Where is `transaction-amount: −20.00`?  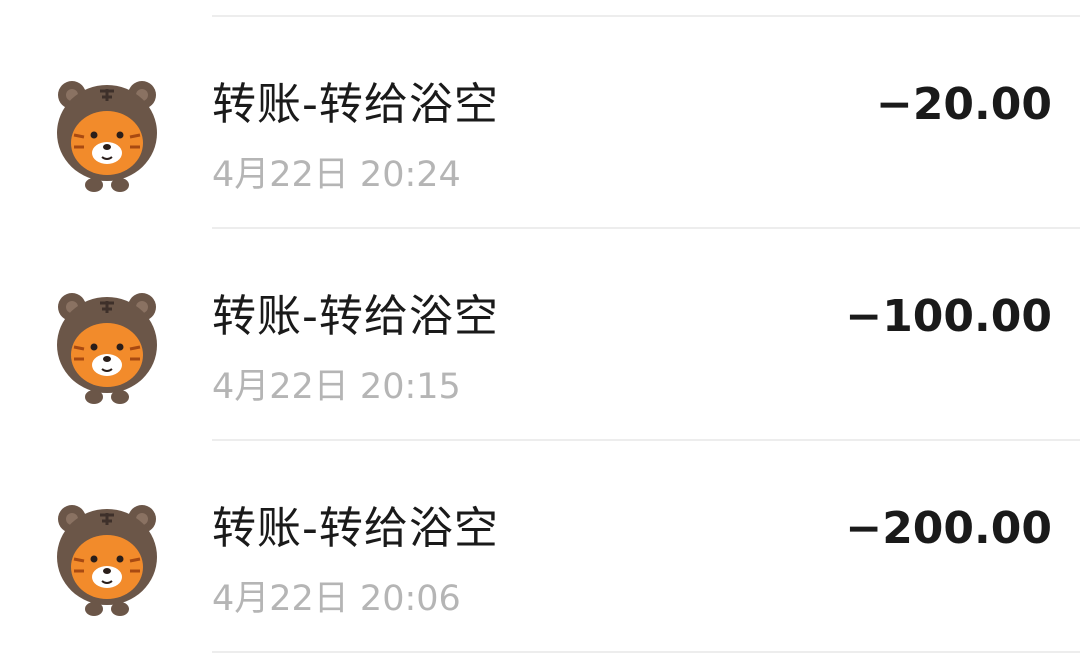 transaction-amount: −20.00 is located at coordinates (963, 104).